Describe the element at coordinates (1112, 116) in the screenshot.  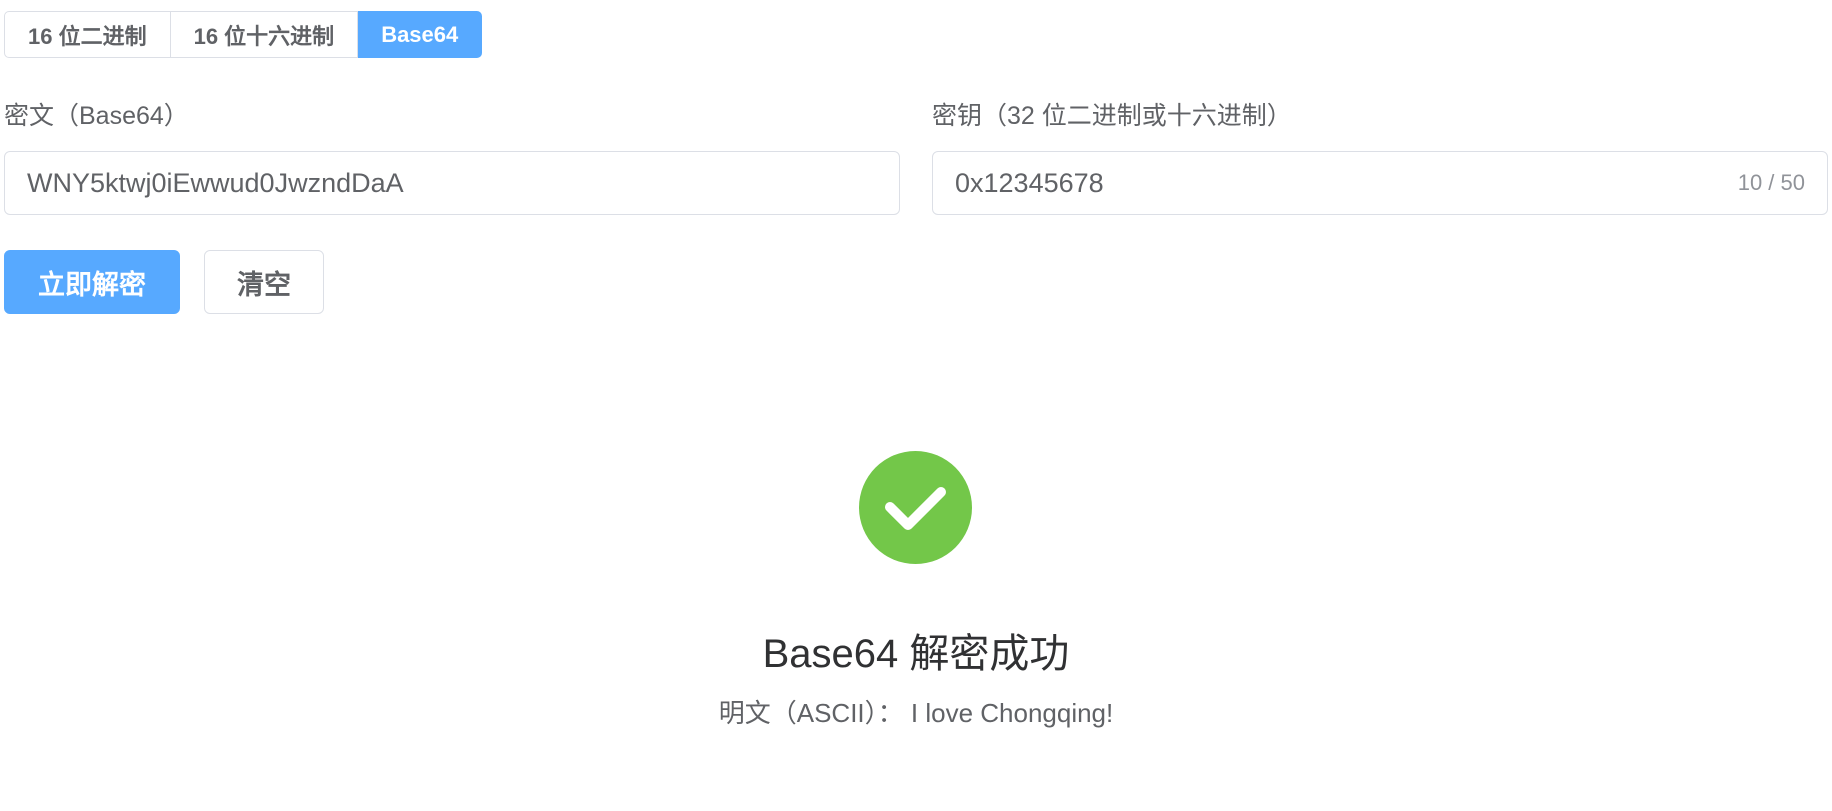
I see `key-label: 密钥（32 位二进制或十六进制）` at that location.